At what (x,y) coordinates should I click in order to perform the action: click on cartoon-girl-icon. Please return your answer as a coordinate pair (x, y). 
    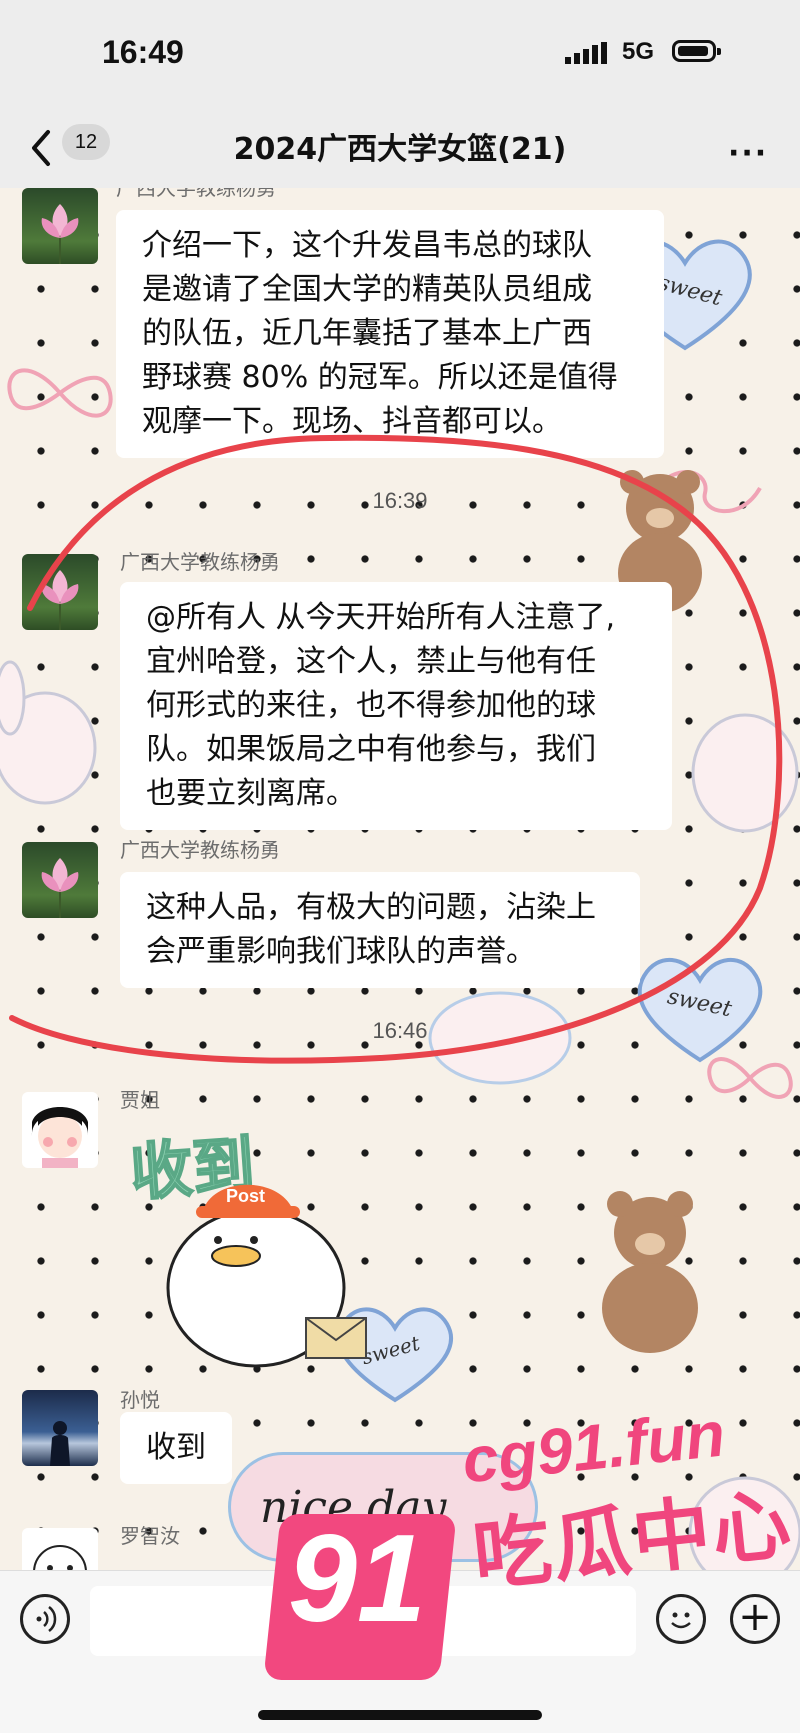
    Looking at the image, I should click on (60, 1137).